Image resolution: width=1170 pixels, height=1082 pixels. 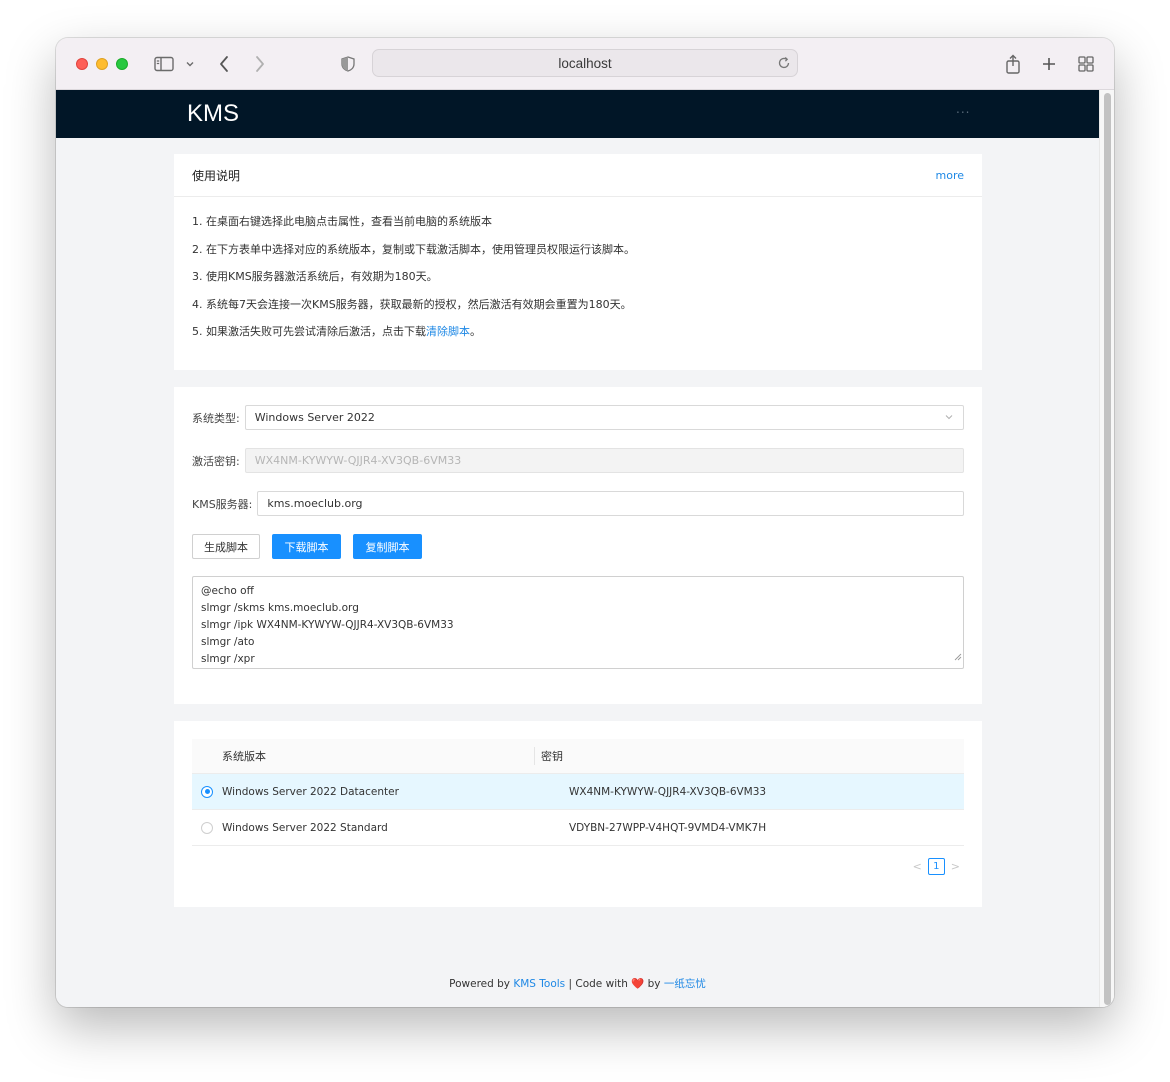 What do you see at coordinates (638, 984) in the screenshot?
I see `heart-icon: ❤️` at bounding box center [638, 984].